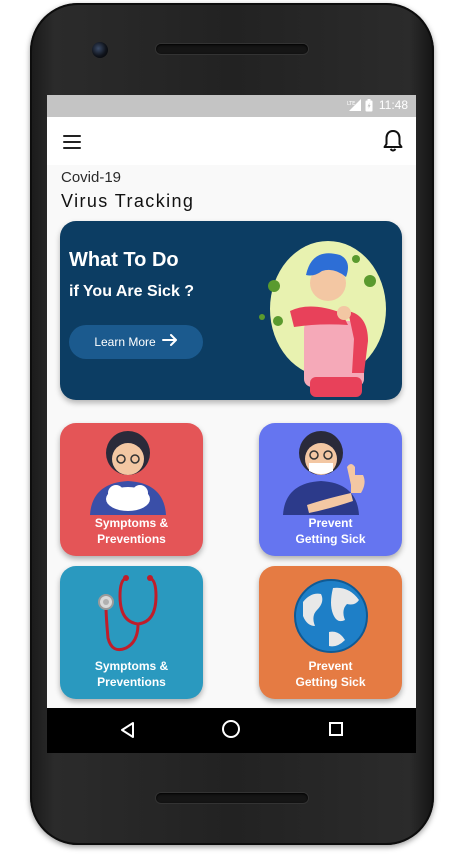  What do you see at coordinates (369, 105) in the screenshot?
I see `battery-icon` at bounding box center [369, 105].